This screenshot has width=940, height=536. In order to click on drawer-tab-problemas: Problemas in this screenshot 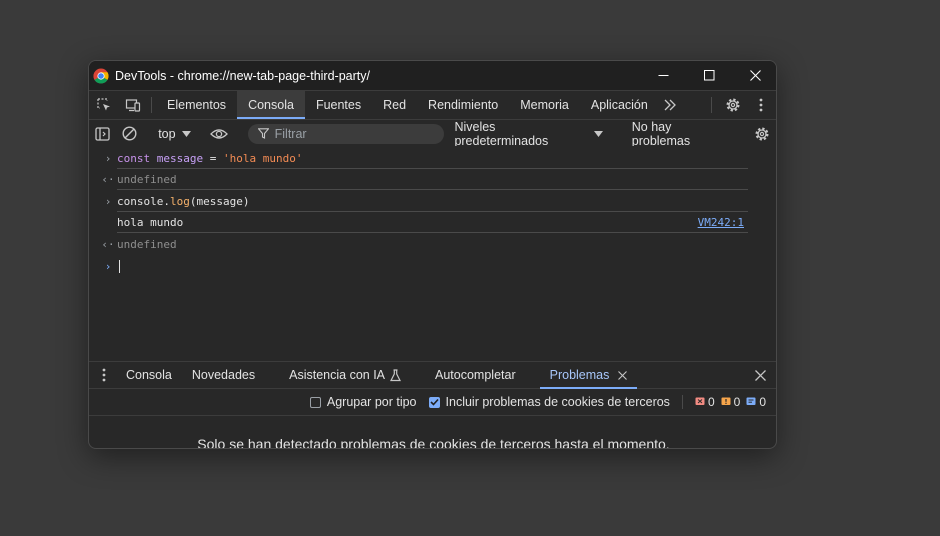, I will do `click(588, 375)`.